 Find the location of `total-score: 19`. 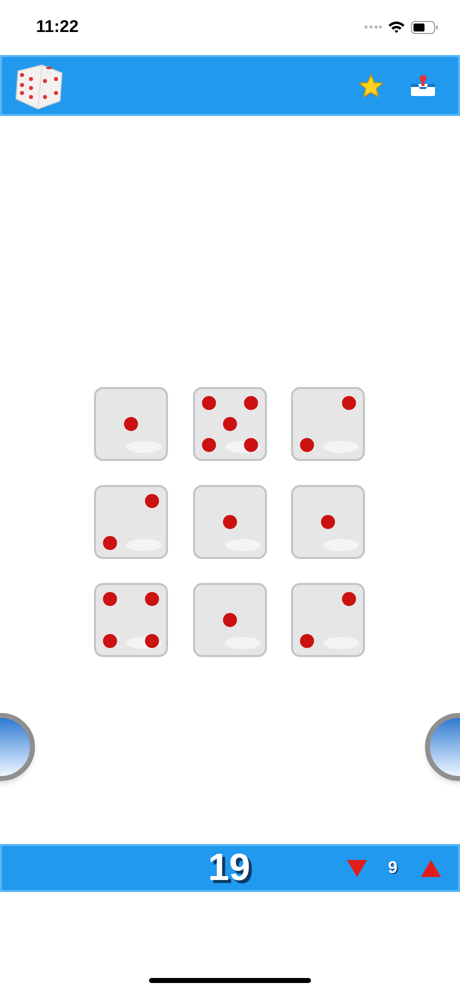

total-score: 19 is located at coordinates (229, 868).